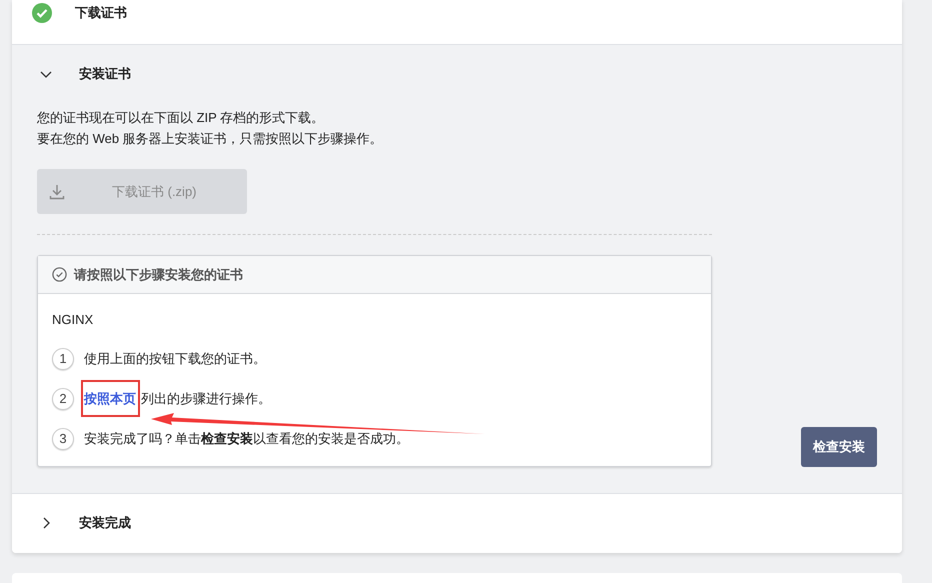 Image resolution: width=932 pixels, height=583 pixels. Describe the element at coordinates (246, 439) in the screenshot. I see `step-text: 安装完成了吗？单击检查安装以查看您的安装是否成功。` at that location.